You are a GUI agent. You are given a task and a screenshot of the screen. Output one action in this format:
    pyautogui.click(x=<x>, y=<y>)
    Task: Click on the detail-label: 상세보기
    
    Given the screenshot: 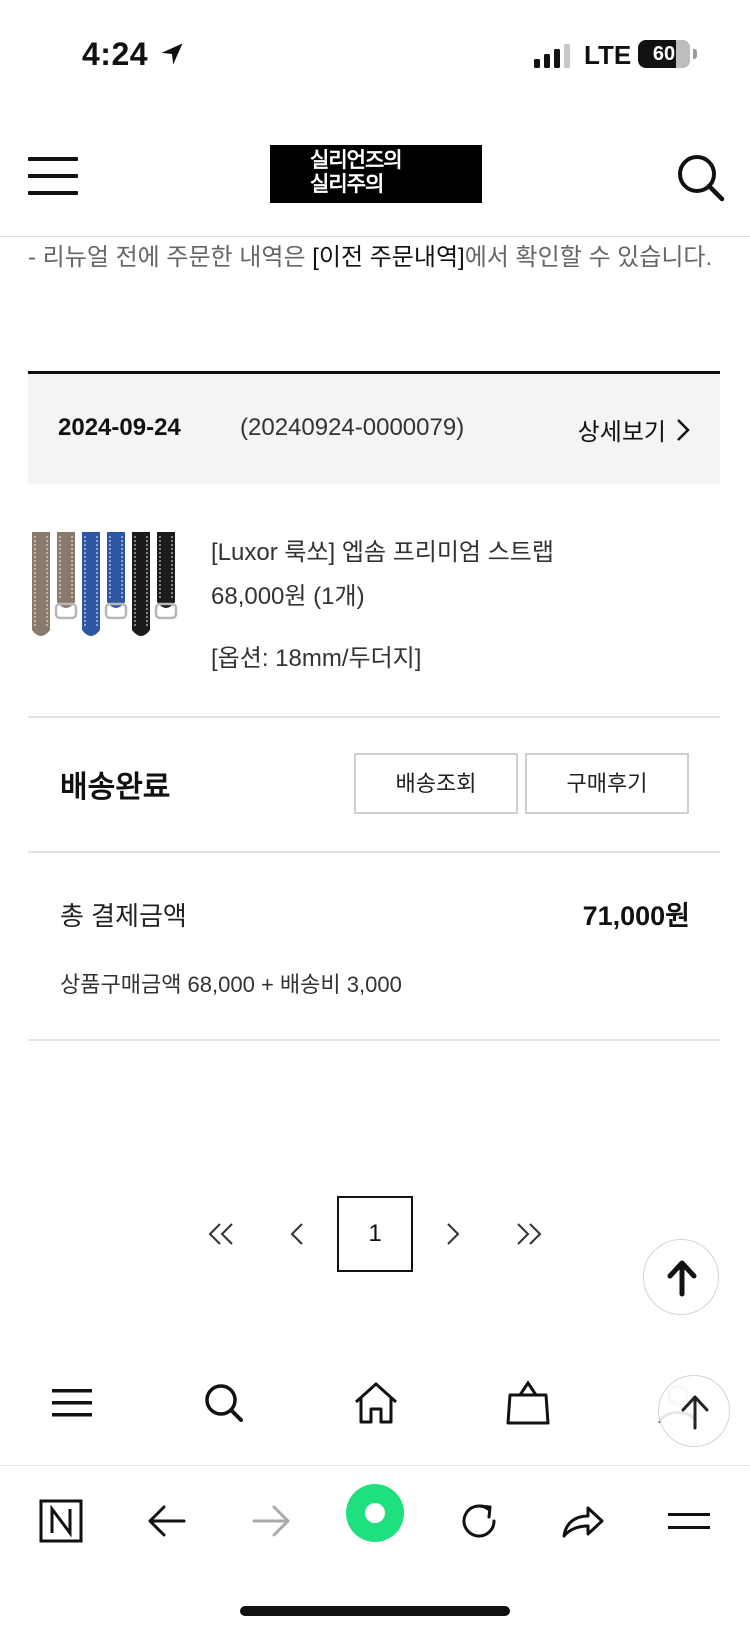 What is the action you would take?
    pyautogui.click(x=621, y=432)
    